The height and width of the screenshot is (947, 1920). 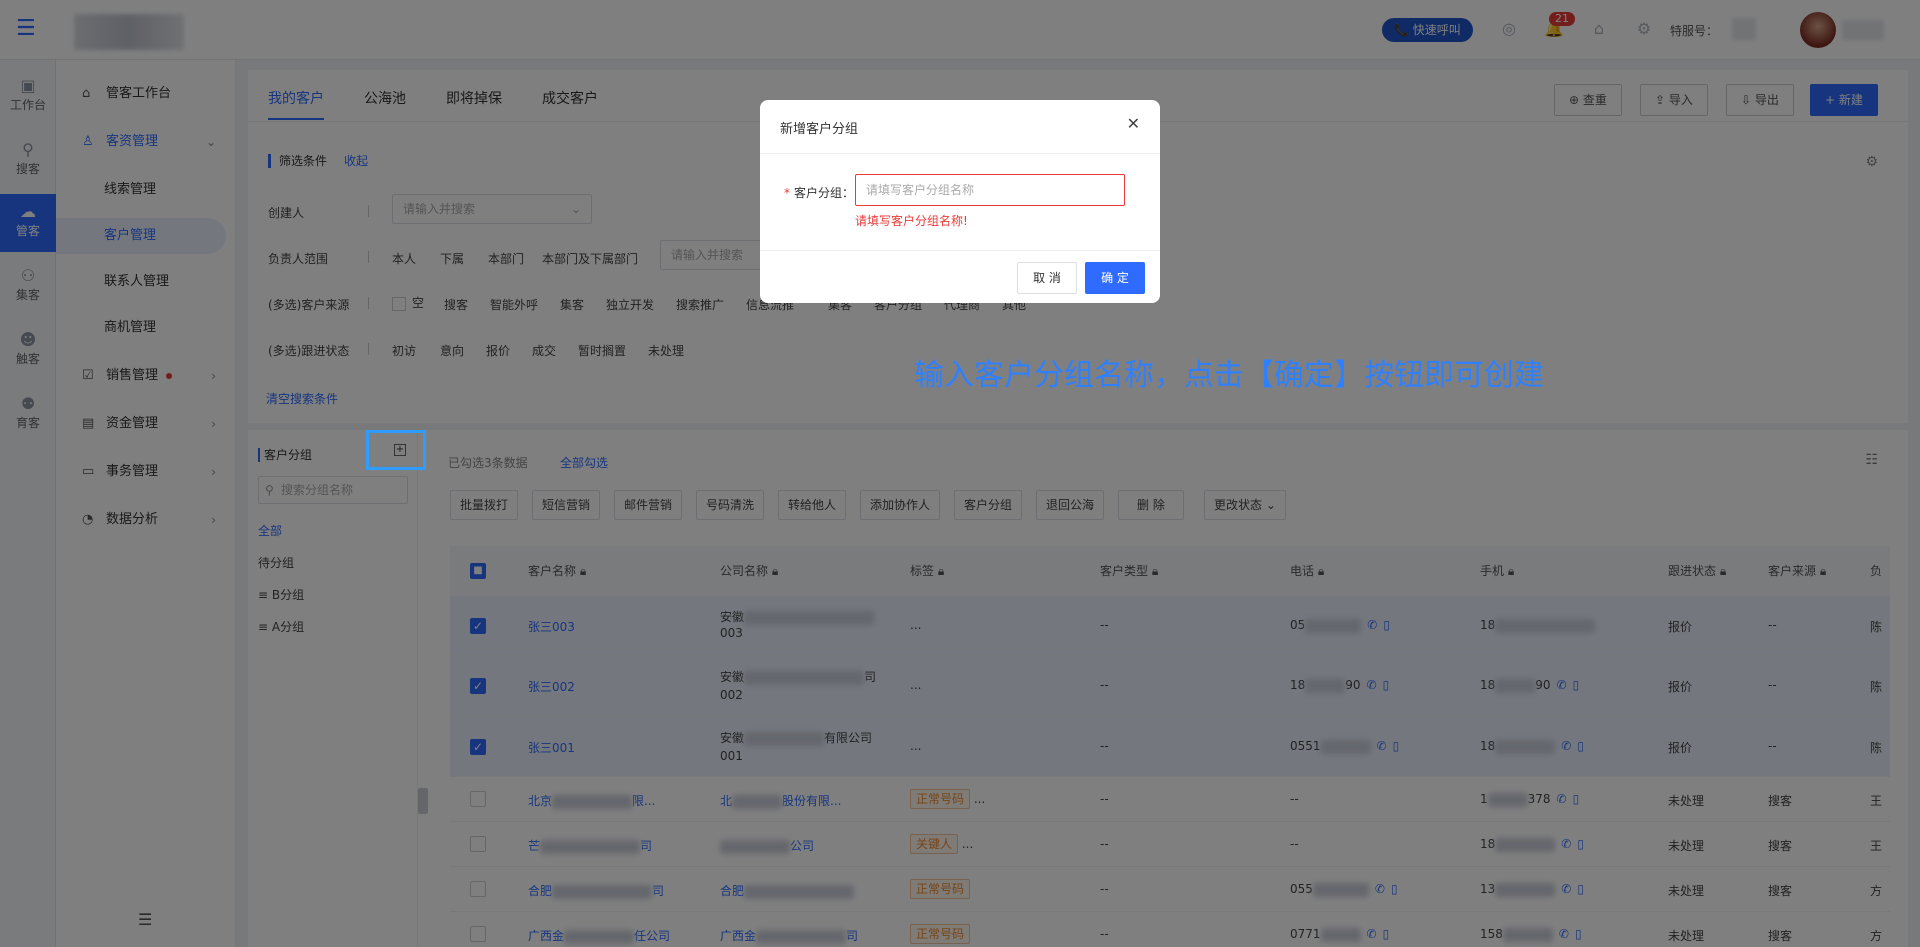 I want to click on confirm-button: 确 定, so click(x=1115, y=278).